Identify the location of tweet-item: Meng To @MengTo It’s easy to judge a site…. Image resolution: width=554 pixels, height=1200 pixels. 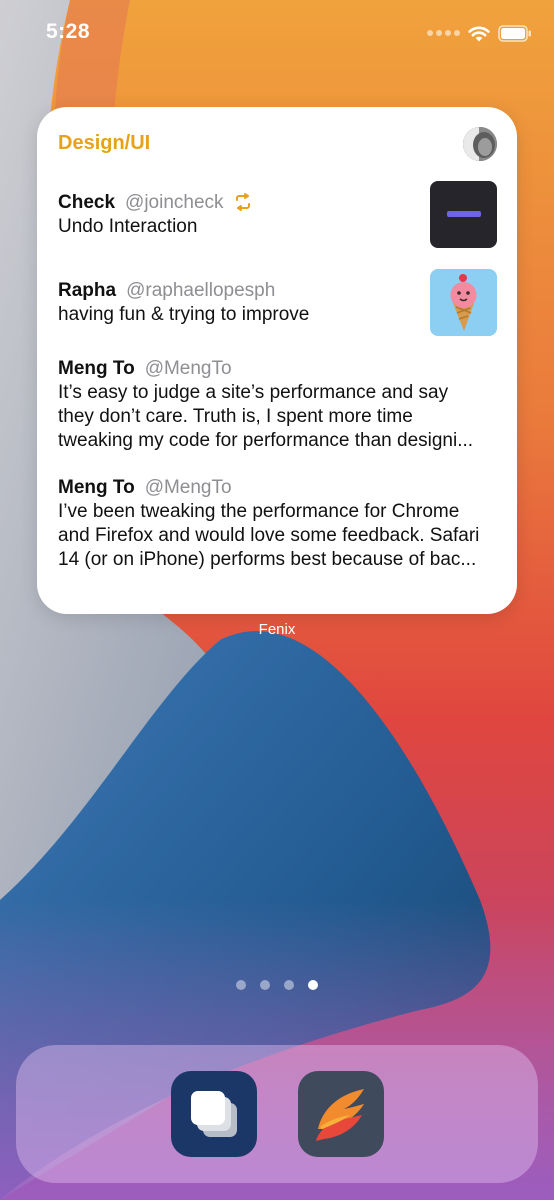
(265, 405).